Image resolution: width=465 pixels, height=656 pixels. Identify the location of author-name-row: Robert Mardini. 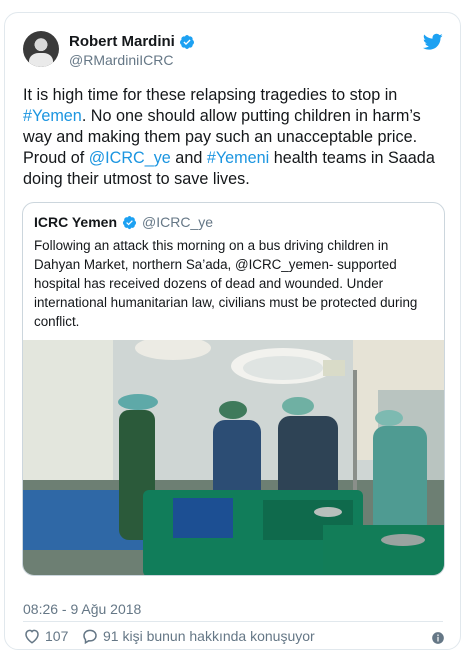
(132, 41).